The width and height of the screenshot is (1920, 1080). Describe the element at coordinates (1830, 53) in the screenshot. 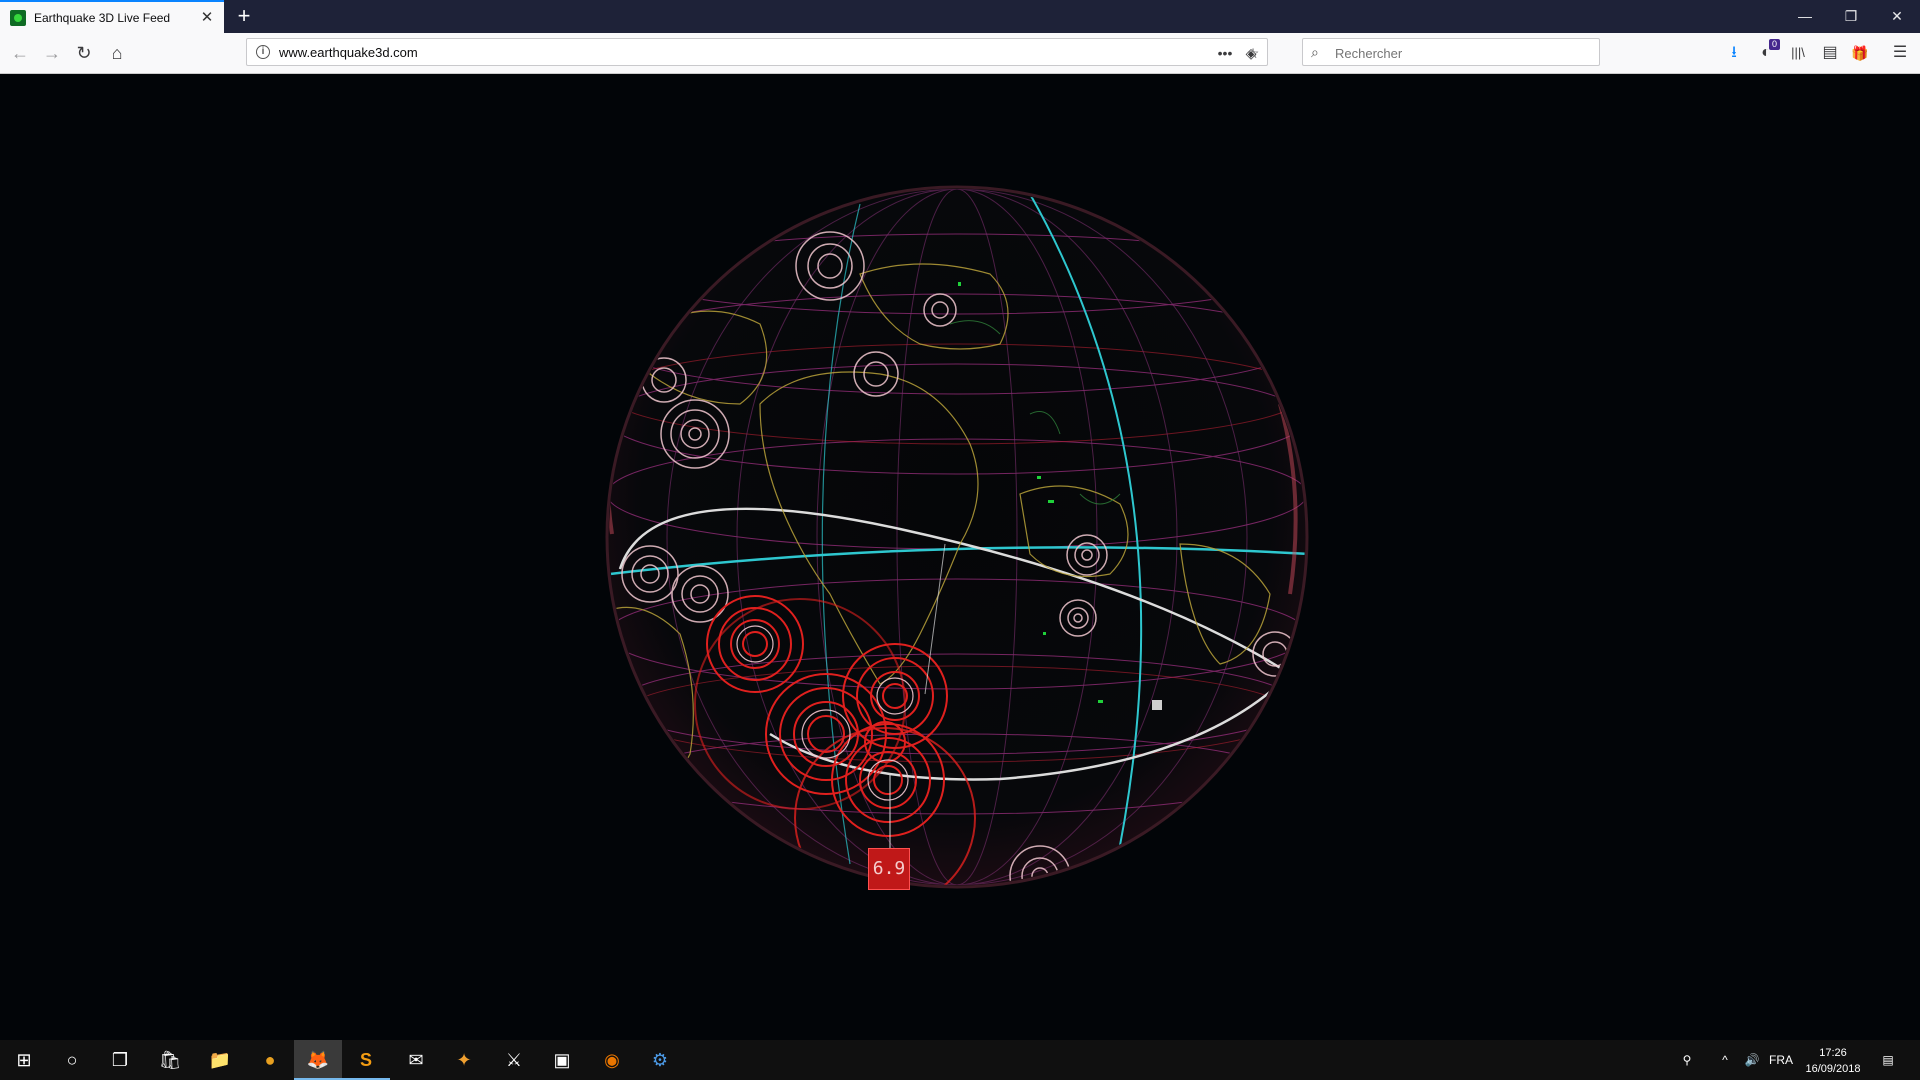

I see `sidebar-icon: ▤` at that location.